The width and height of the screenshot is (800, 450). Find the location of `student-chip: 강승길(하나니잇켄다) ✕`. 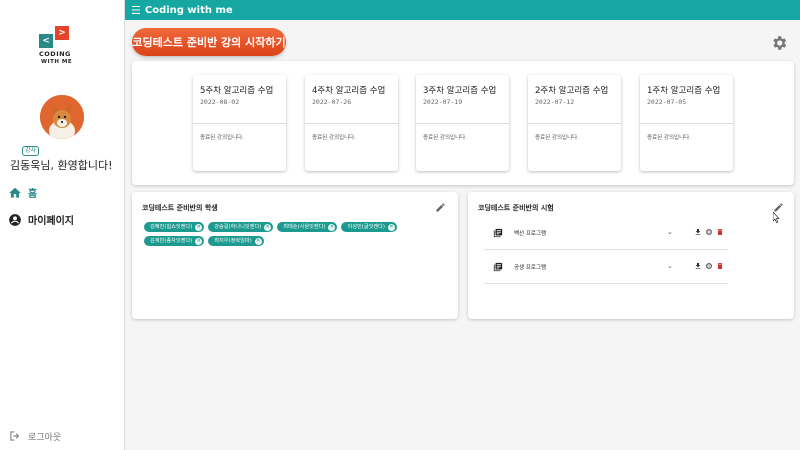

student-chip: 강승길(하나니잇켄다) ✕ is located at coordinates (241, 227).